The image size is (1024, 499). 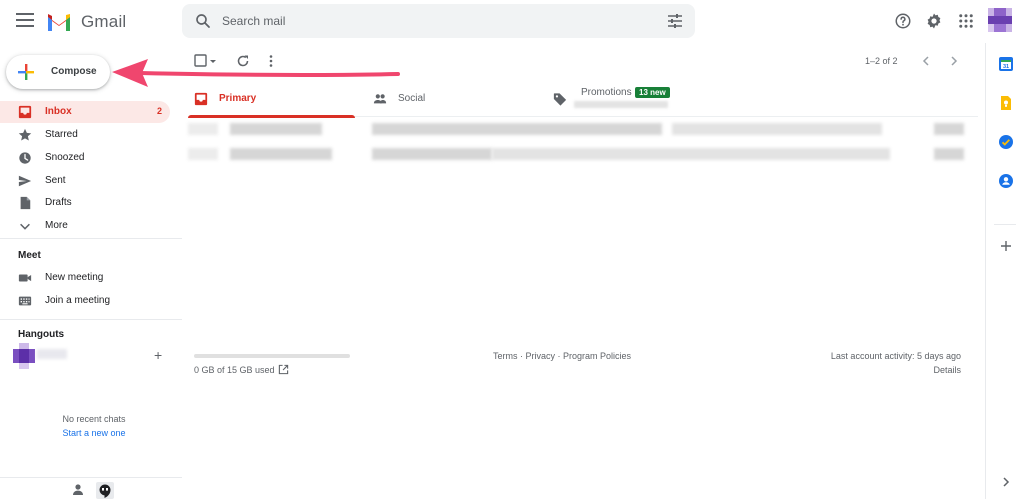 What do you see at coordinates (24, 356) in the screenshot?
I see `hangouts-user-avatar` at bounding box center [24, 356].